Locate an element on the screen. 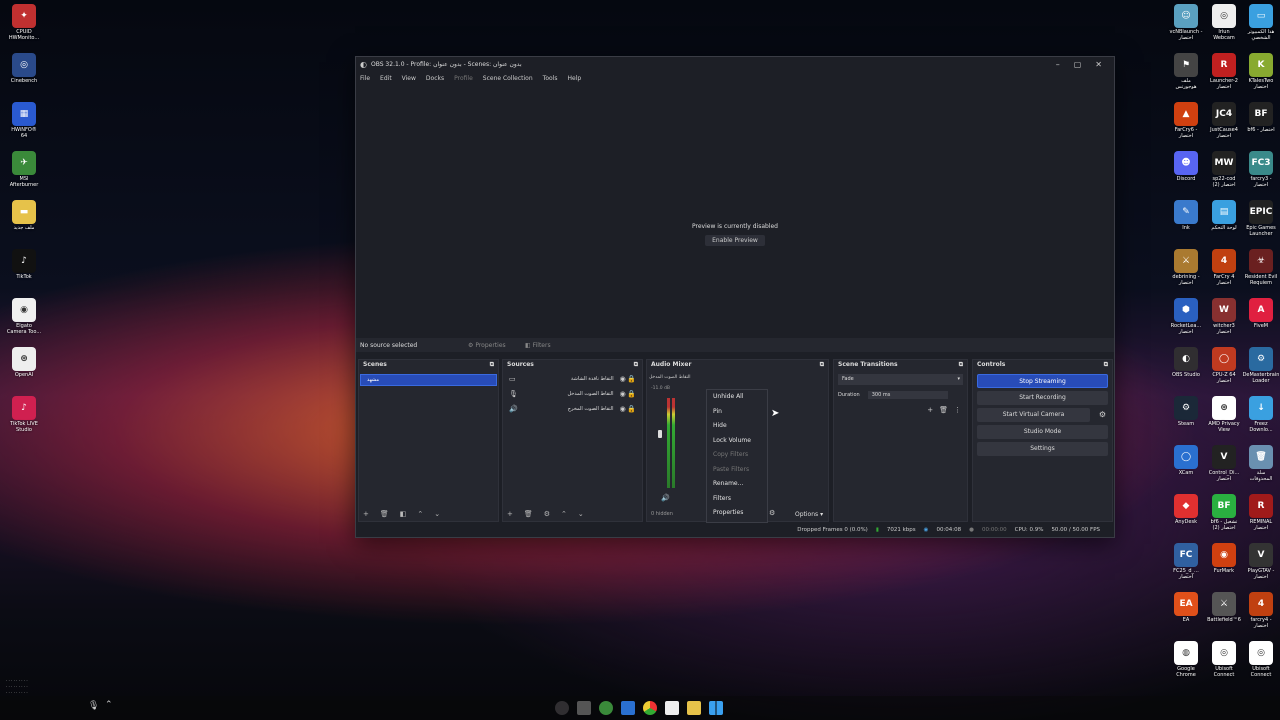  mixer-settings-icon: ⚙ is located at coordinates (772, 513).